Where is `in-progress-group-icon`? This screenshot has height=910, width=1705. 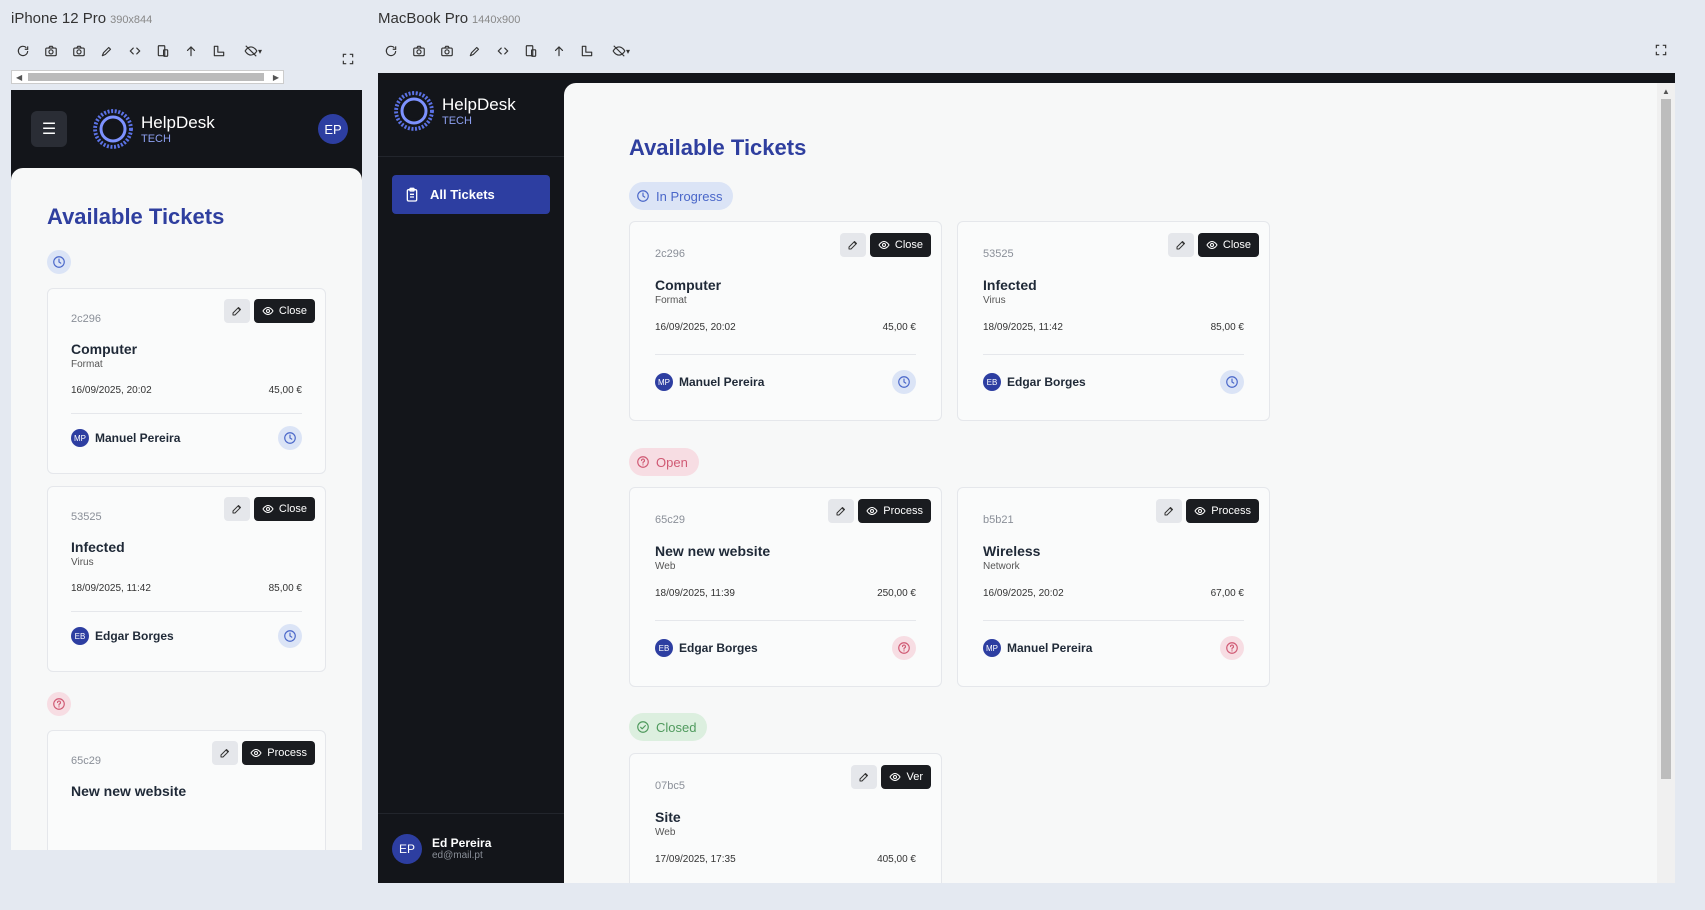
in-progress-group-icon is located at coordinates (59, 262).